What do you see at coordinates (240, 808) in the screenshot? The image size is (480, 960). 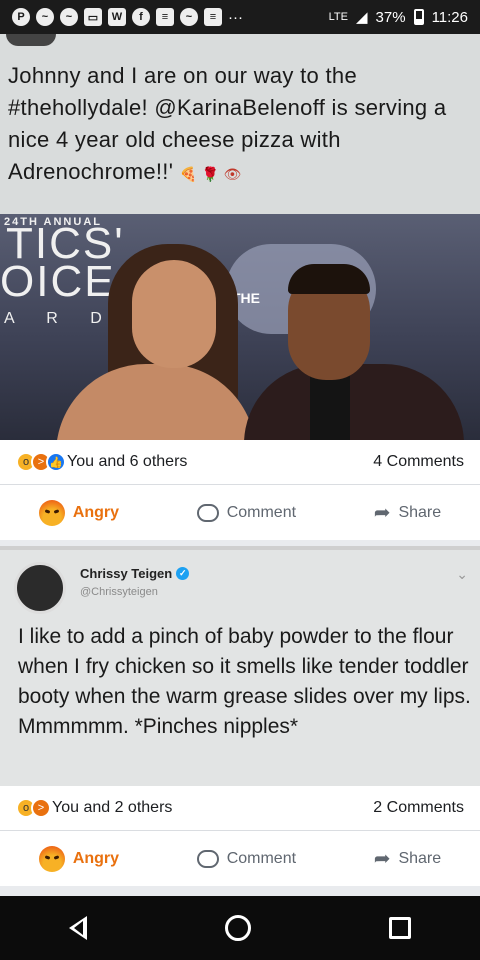 I see `post2-reactions-bar: o > You and 2 others 2 Comments` at bounding box center [240, 808].